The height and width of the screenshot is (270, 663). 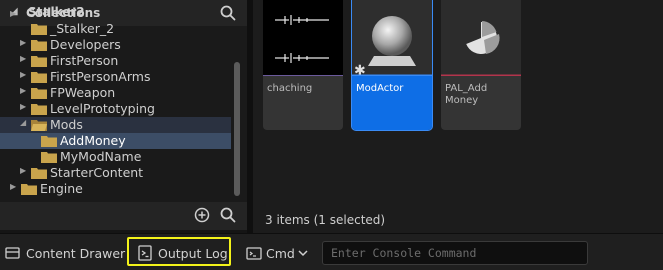 What do you see at coordinates (280, 253) in the screenshot?
I see `cmd-dropdown: Cmd` at bounding box center [280, 253].